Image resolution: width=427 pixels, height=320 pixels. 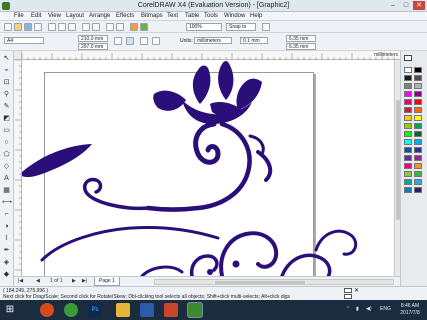 What do you see at coordinates (52, 27) in the screenshot?
I see `cut-icon` at bounding box center [52, 27].